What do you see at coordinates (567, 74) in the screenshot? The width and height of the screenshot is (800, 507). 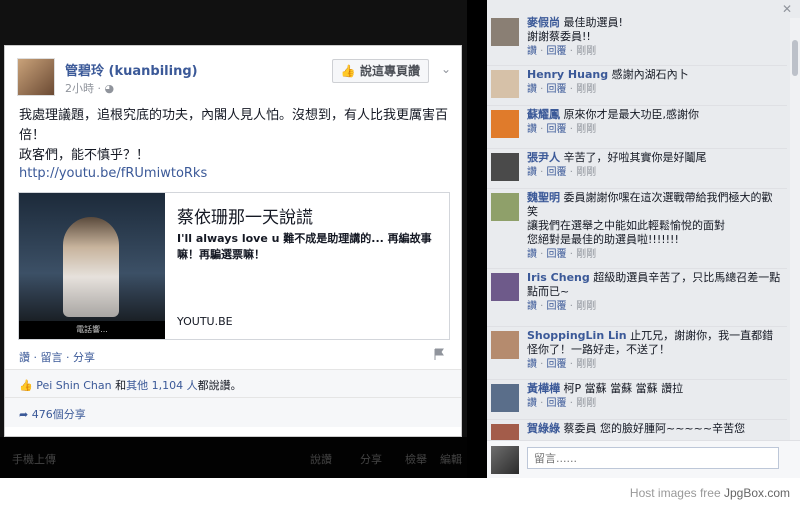 I see `commenter-name: Henry Huang` at bounding box center [567, 74].